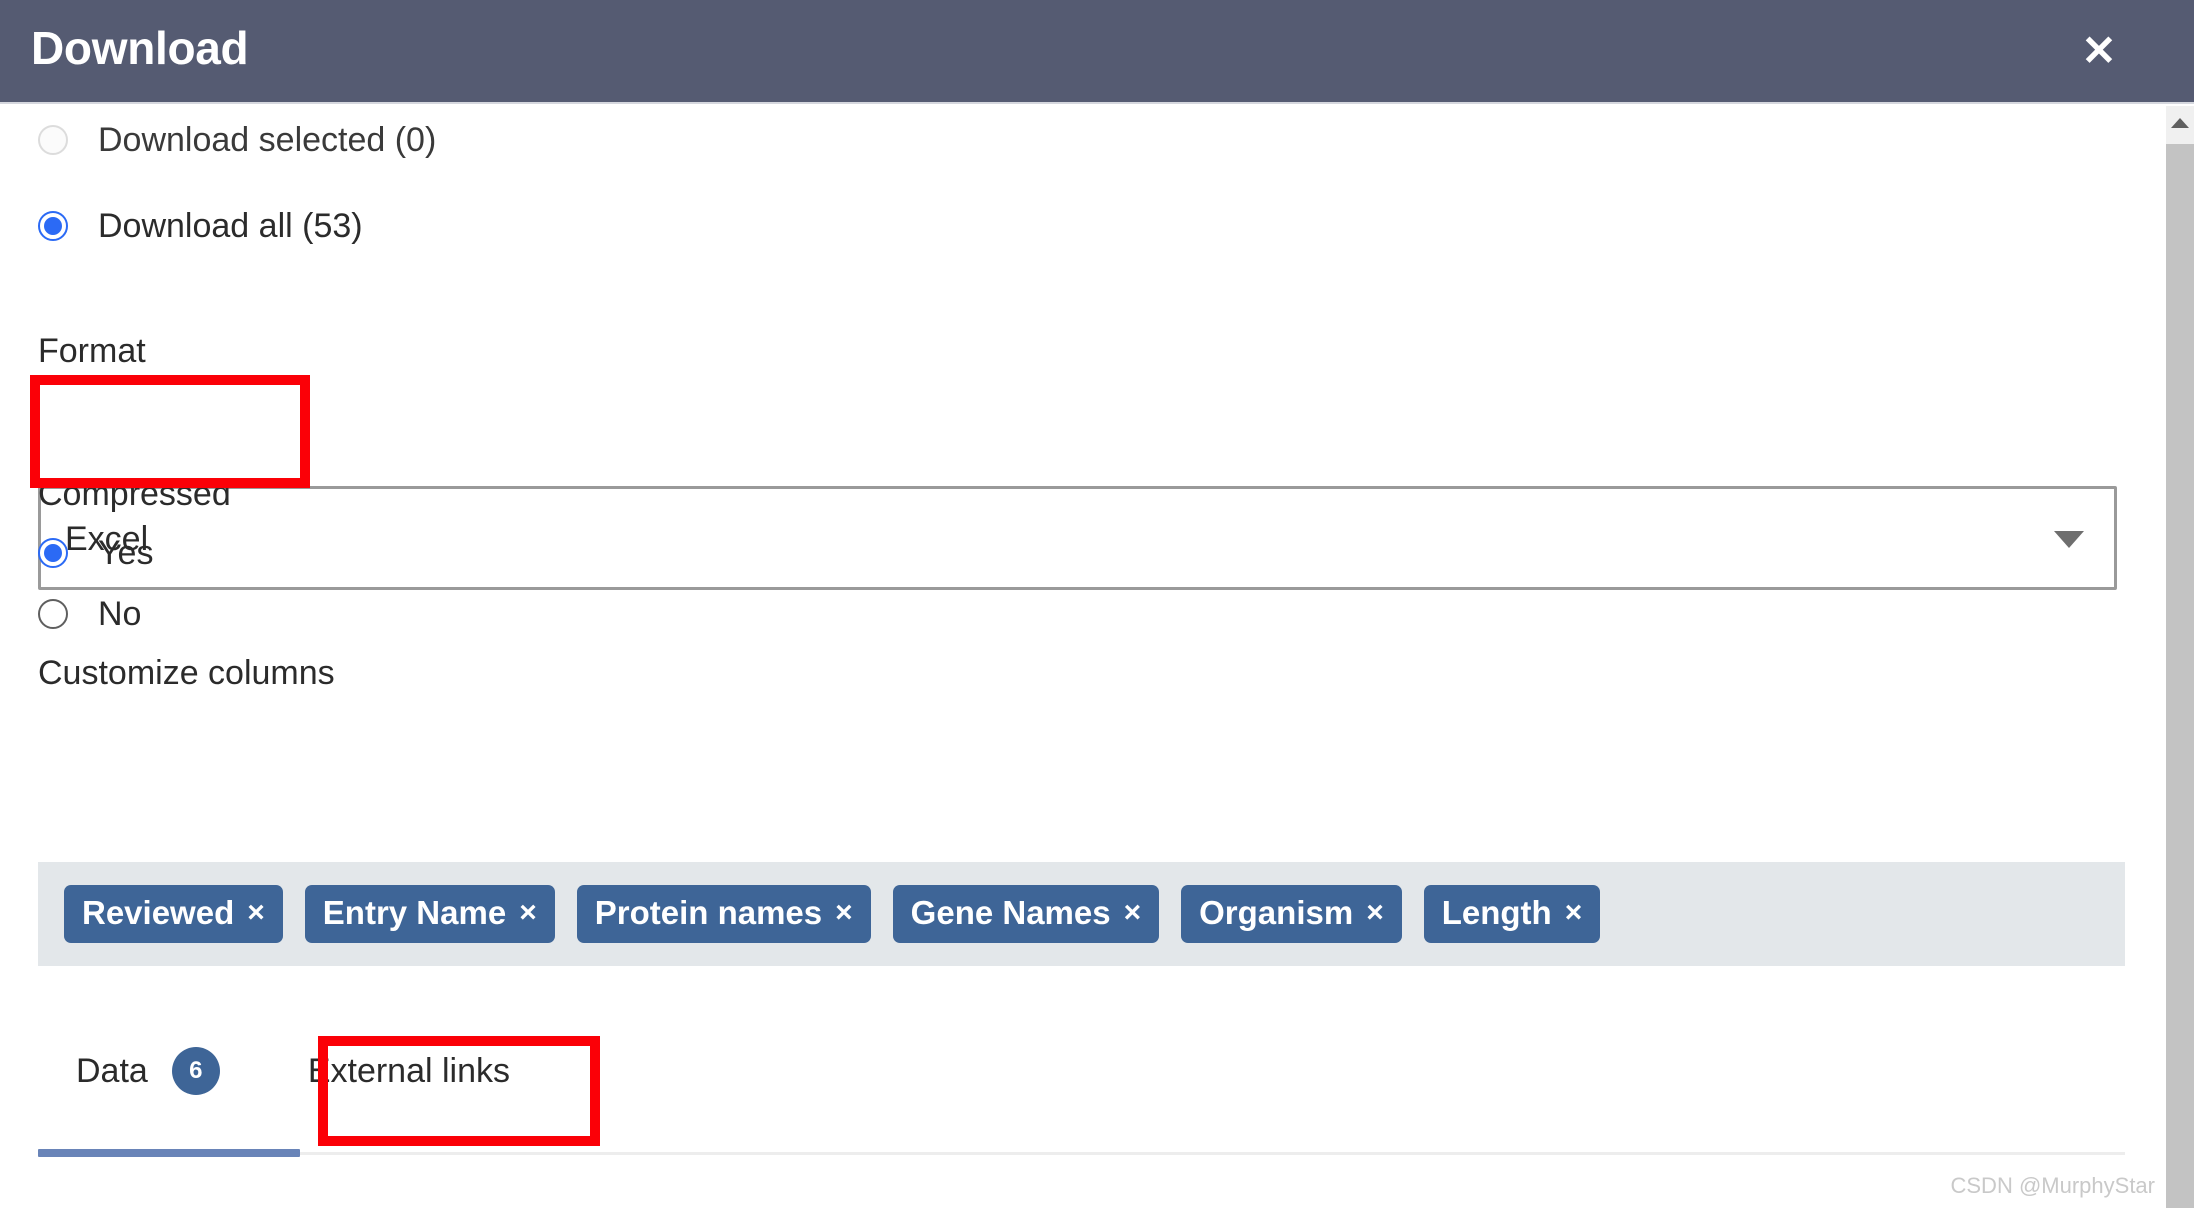 The height and width of the screenshot is (1208, 2194). I want to click on radio-download-selected: Download selected (0), so click(237, 140).